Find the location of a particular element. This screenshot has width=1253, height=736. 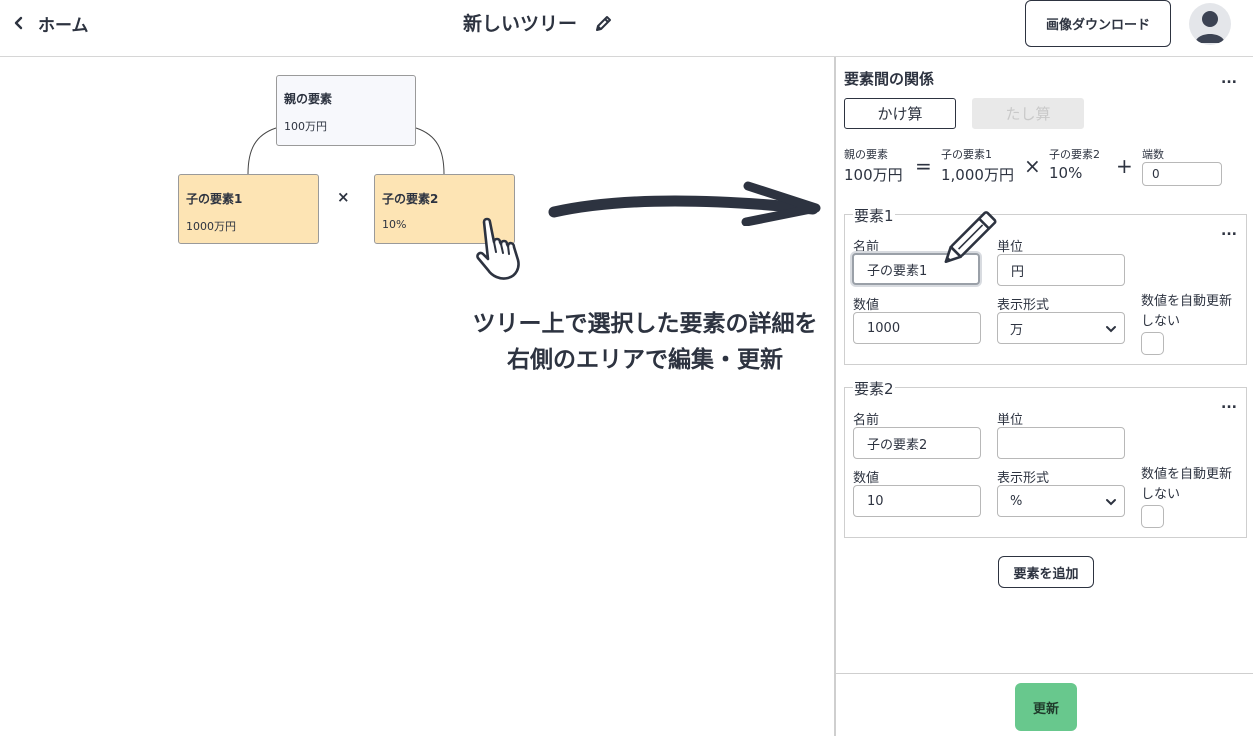

formula-child1-value: 1,000万円 is located at coordinates (977, 175).